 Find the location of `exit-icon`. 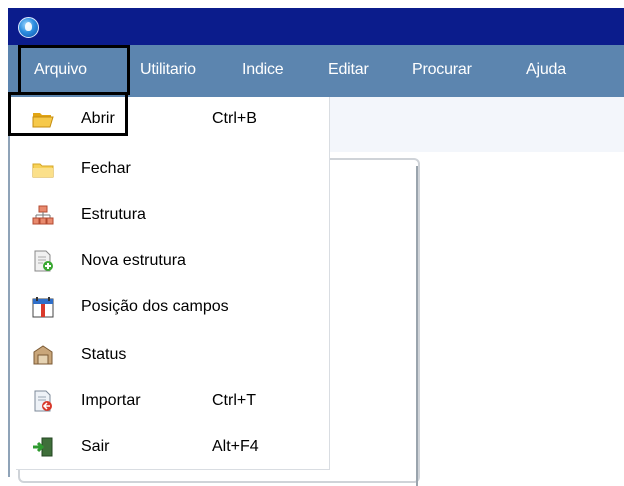

exit-icon is located at coordinates (43, 447).